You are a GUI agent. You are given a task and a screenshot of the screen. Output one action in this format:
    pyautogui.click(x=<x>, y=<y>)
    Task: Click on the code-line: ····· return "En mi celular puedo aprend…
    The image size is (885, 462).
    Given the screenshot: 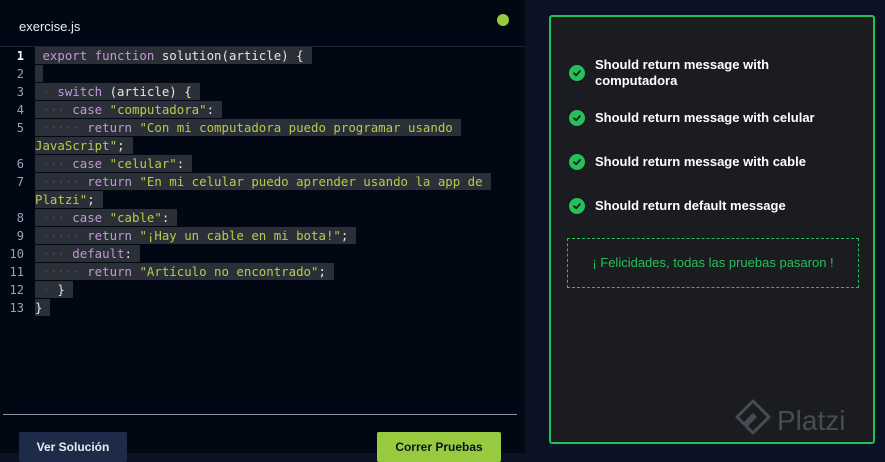 What is the action you would take?
    pyautogui.click(x=275, y=182)
    